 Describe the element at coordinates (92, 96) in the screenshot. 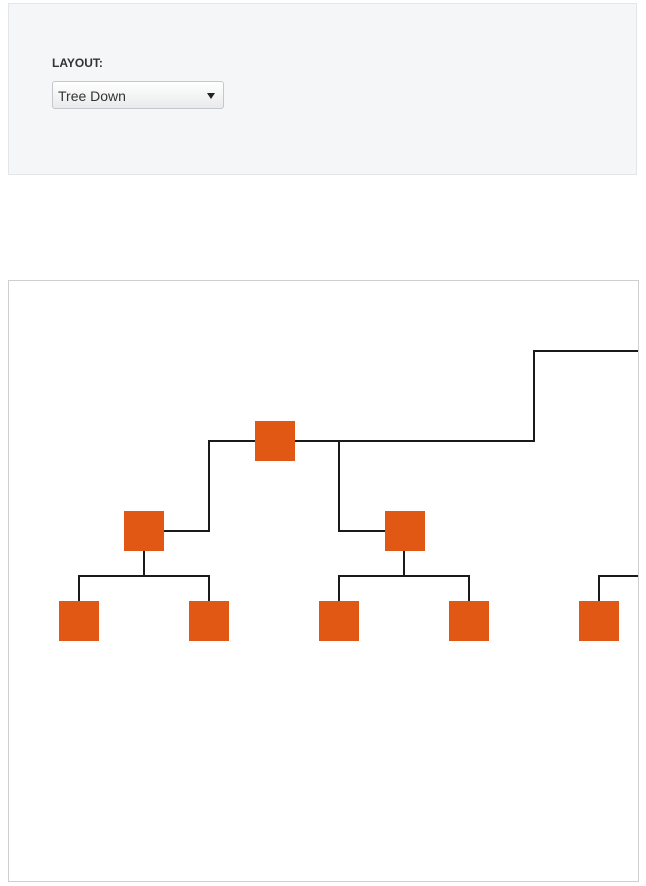

I see `layout-select-value: Tree Down` at that location.